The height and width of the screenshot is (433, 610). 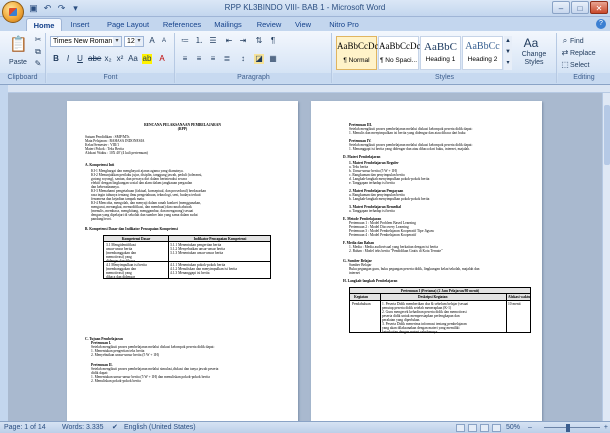 What do you see at coordinates (213, 41) in the screenshot?
I see `multilevel-list-icon: ☰` at bounding box center [213, 41].